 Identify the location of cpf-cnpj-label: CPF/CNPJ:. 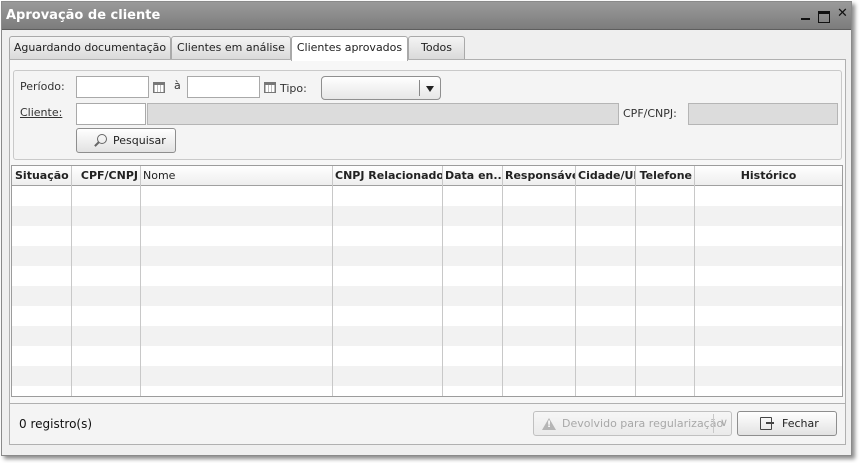
(650, 113).